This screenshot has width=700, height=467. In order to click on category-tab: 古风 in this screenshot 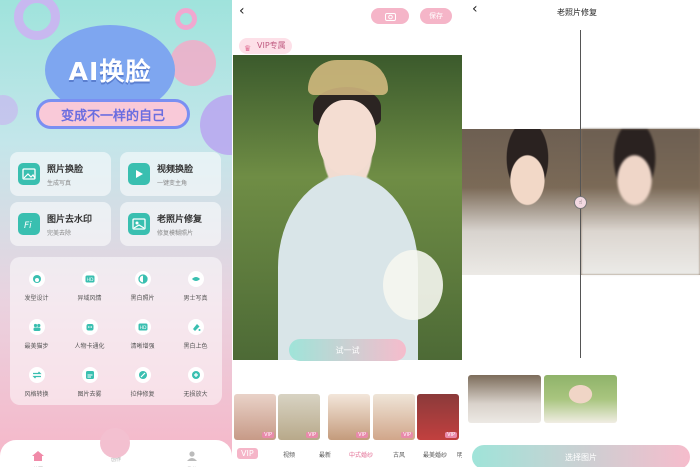, I will do `click(399, 454)`.